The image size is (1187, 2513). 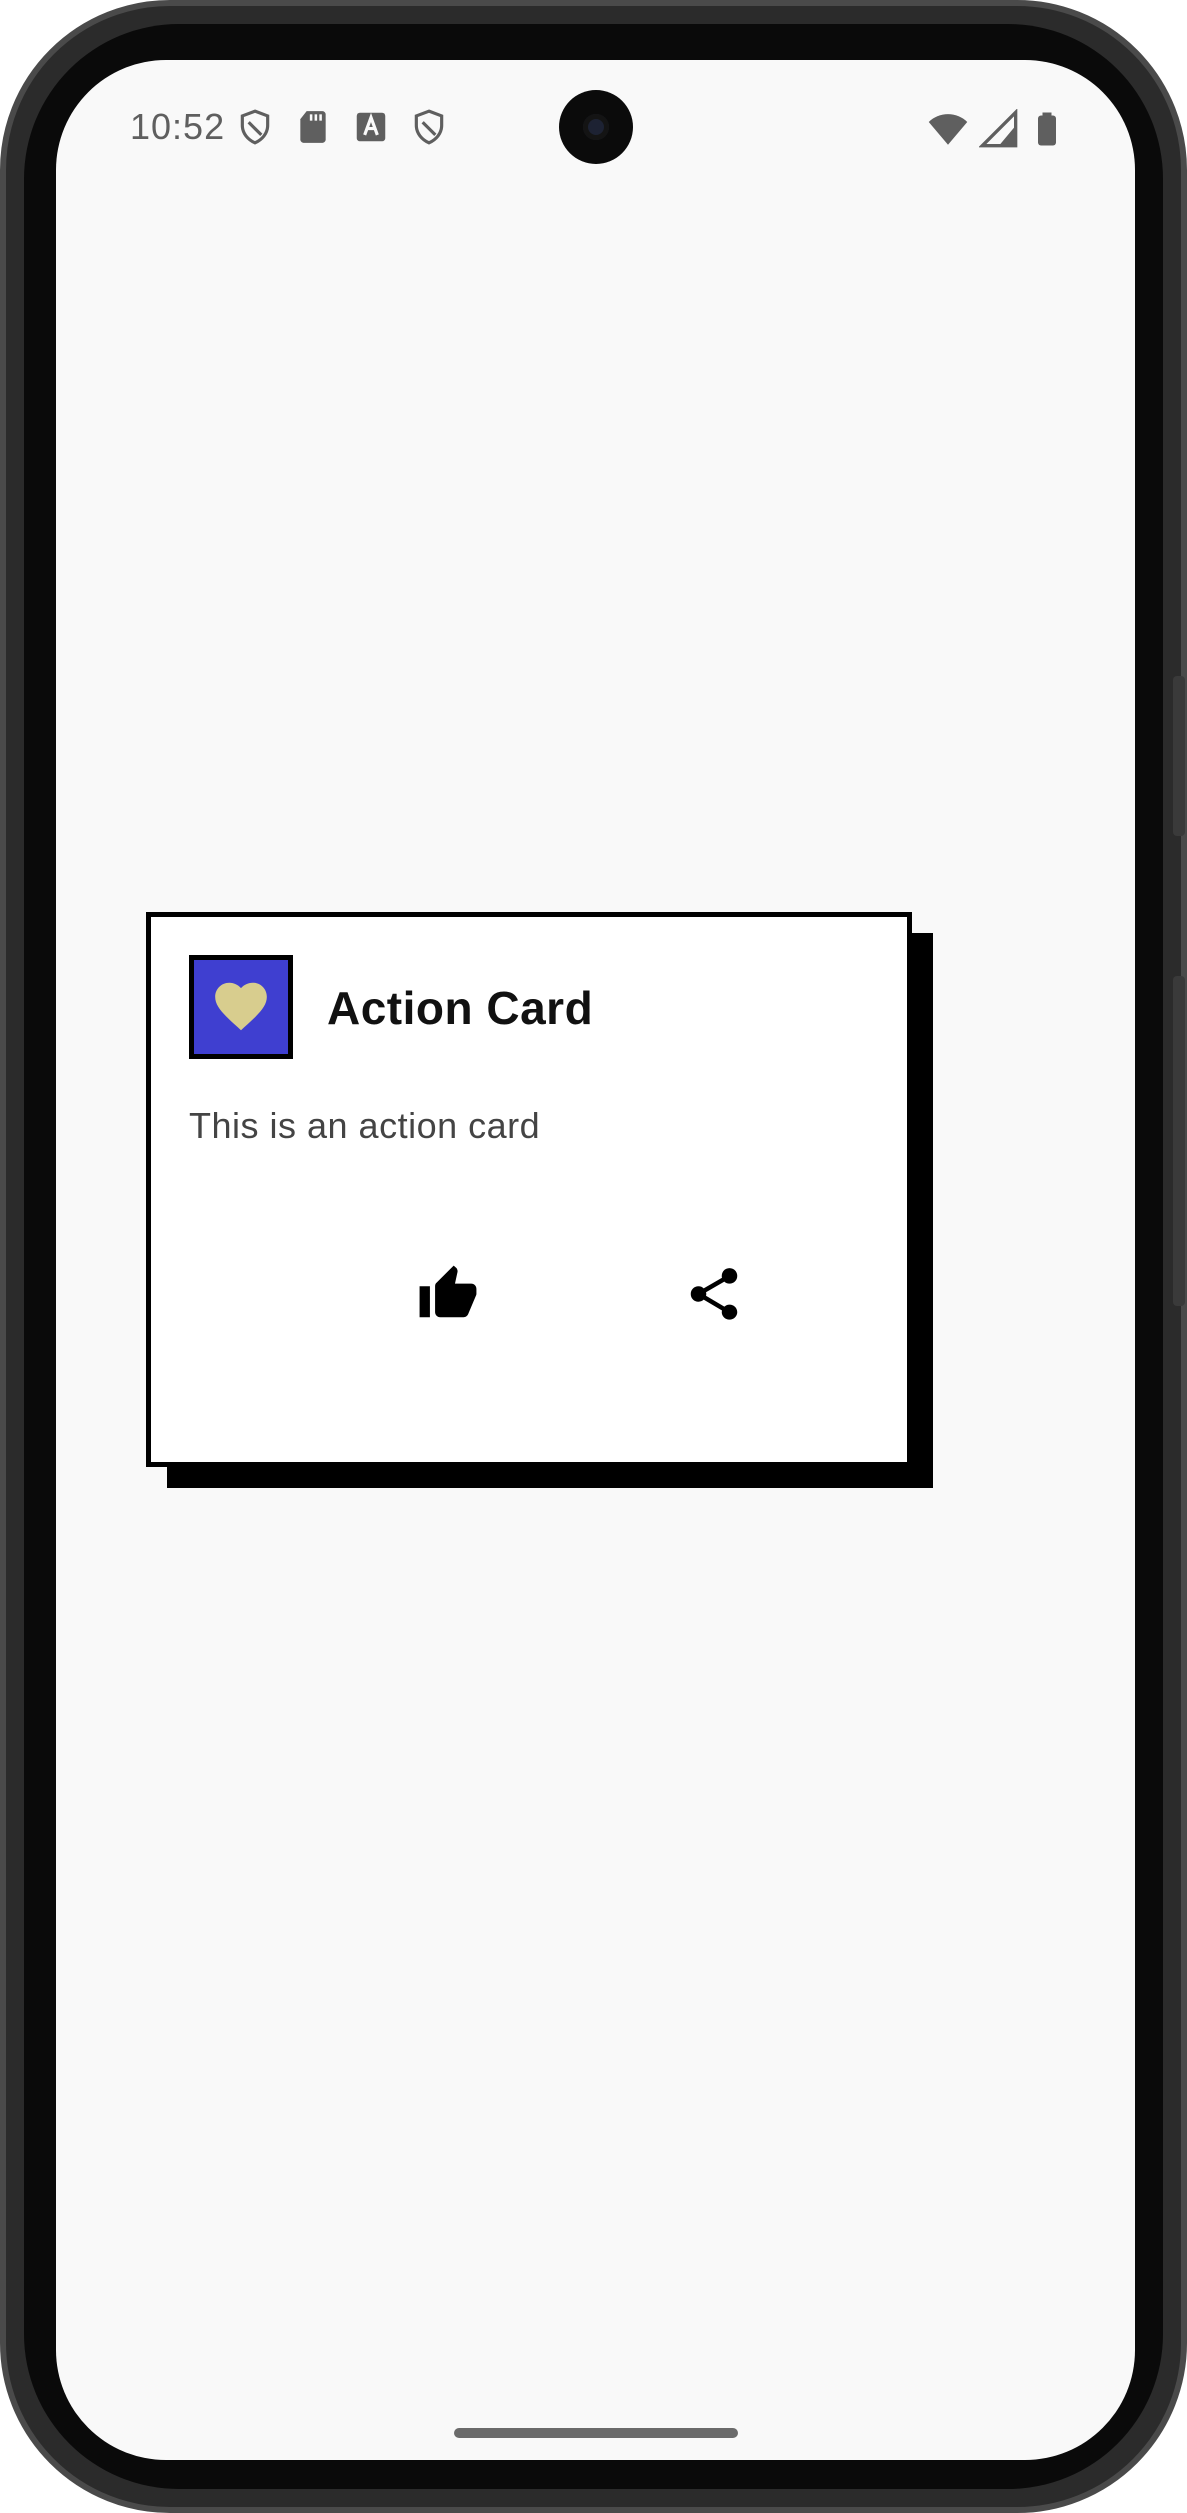 I want to click on heart-icon, so click(x=241, y=1006).